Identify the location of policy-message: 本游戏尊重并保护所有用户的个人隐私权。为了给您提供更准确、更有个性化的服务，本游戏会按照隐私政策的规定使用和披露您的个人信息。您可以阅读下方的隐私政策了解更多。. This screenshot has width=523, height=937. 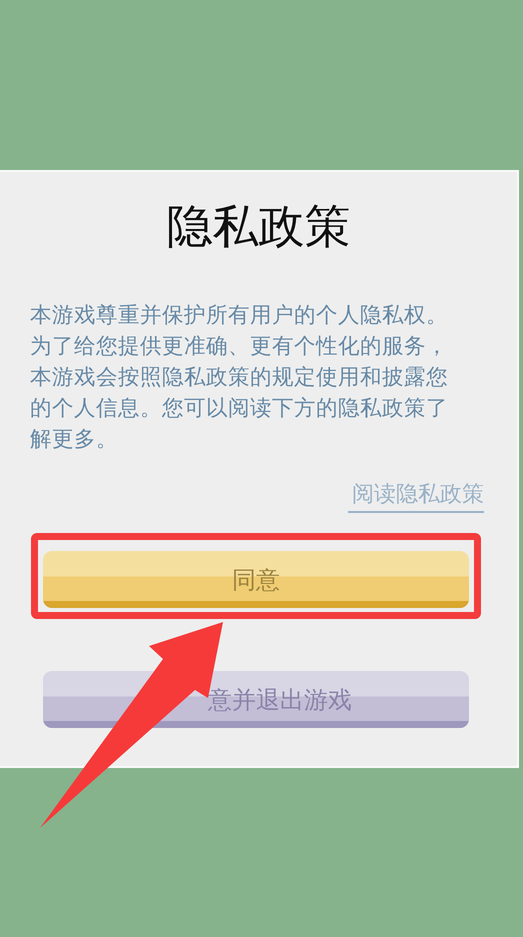
(239, 378).